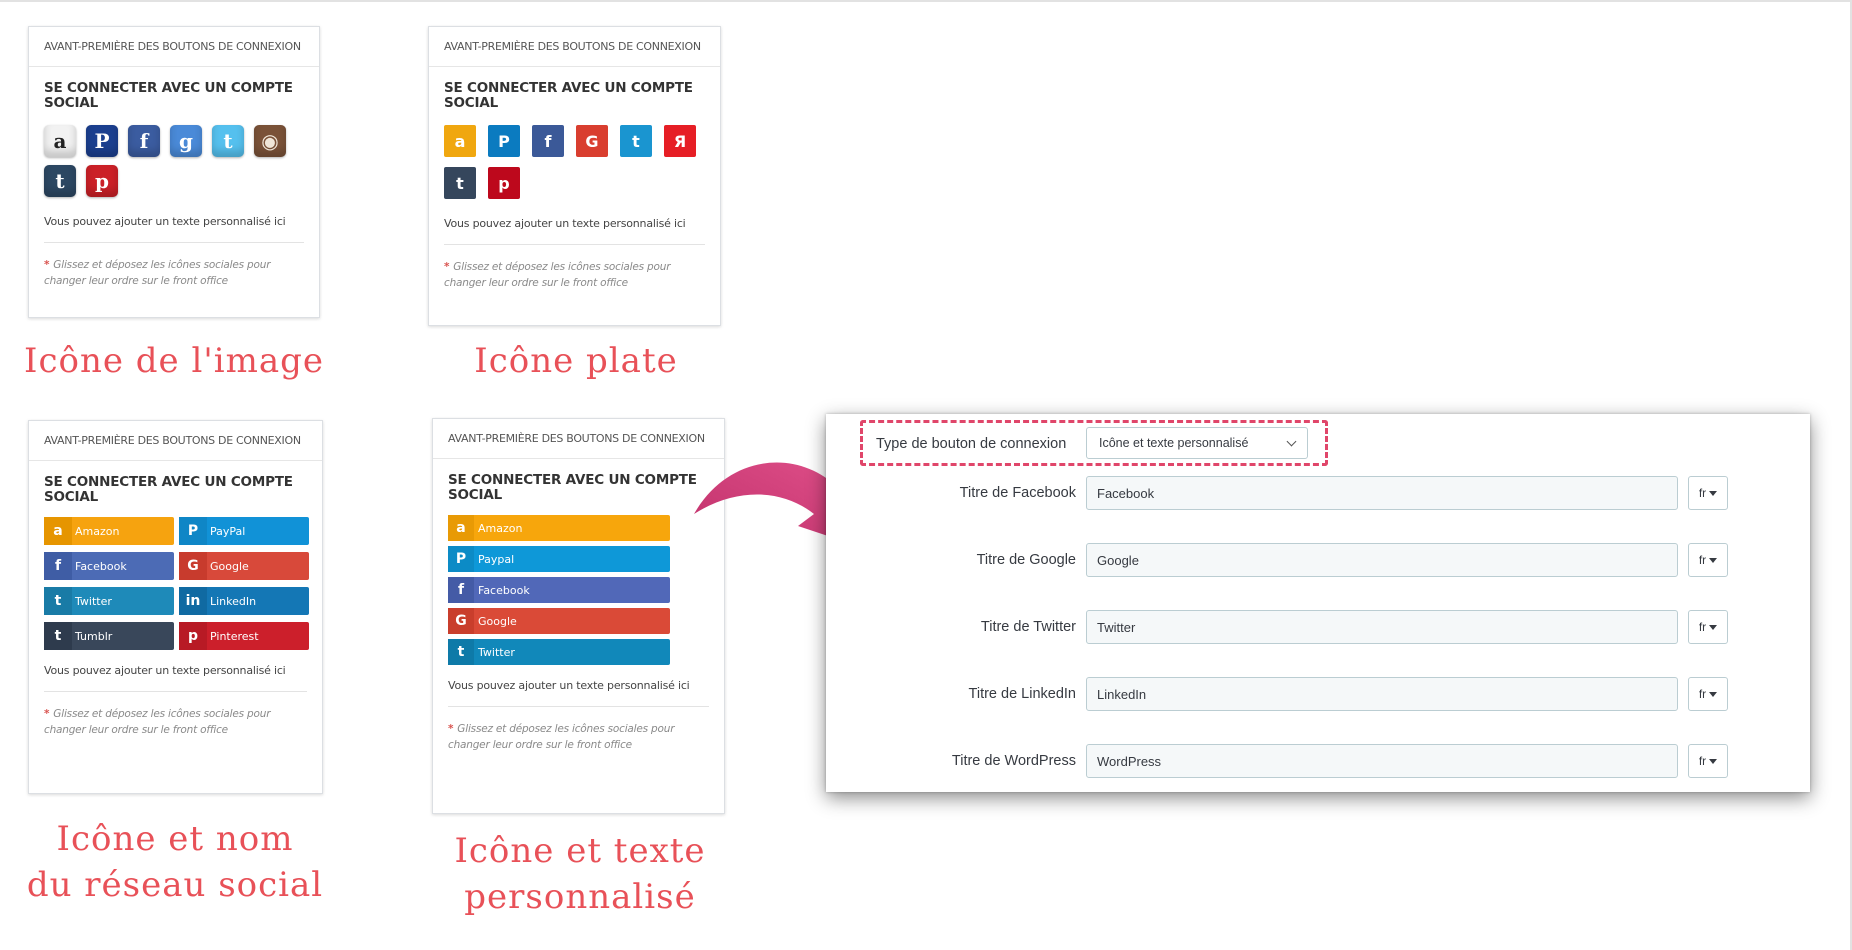 The width and height of the screenshot is (1852, 950). Describe the element at coordinates (496, 559) in the screenshot. I see `paypal-label: Paypal` at that location.